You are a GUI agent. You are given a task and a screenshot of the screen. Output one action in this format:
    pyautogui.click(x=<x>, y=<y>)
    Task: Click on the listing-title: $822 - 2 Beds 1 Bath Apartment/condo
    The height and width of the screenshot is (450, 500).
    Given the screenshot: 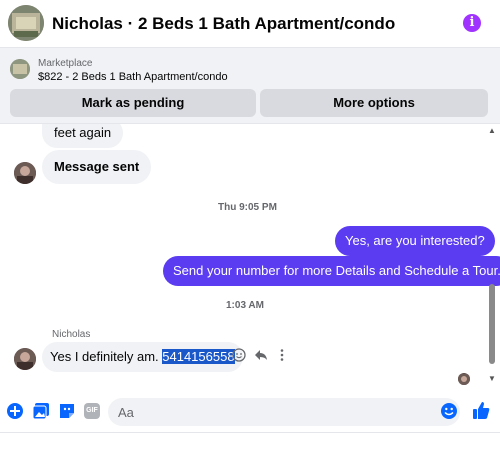 What is the action you would take?
    pyautogui.click(x=133, y=77)
    